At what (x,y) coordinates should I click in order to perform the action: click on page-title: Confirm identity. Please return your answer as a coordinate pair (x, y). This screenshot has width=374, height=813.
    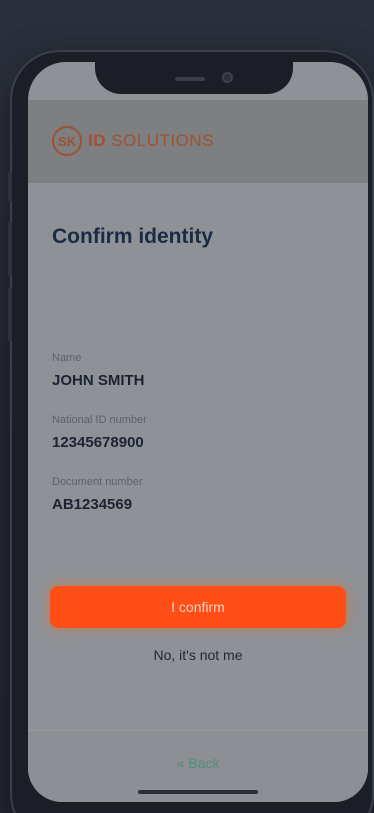
    Looking at the image, I should click on (132, 236).